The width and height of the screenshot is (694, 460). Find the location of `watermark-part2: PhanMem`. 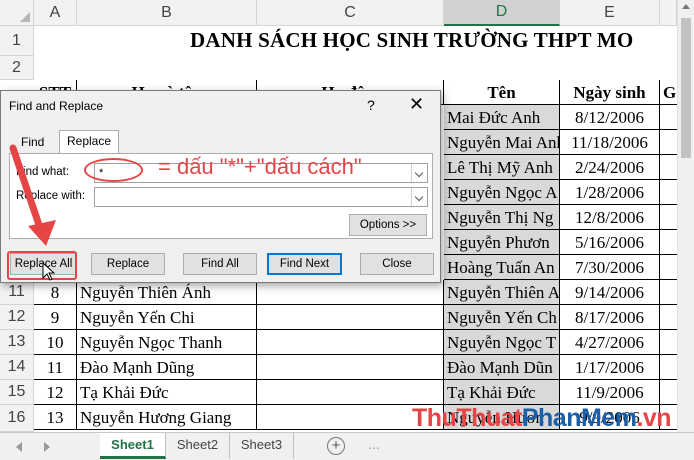

watermark-part2: PhanMem is located at coordinates (579, 418).